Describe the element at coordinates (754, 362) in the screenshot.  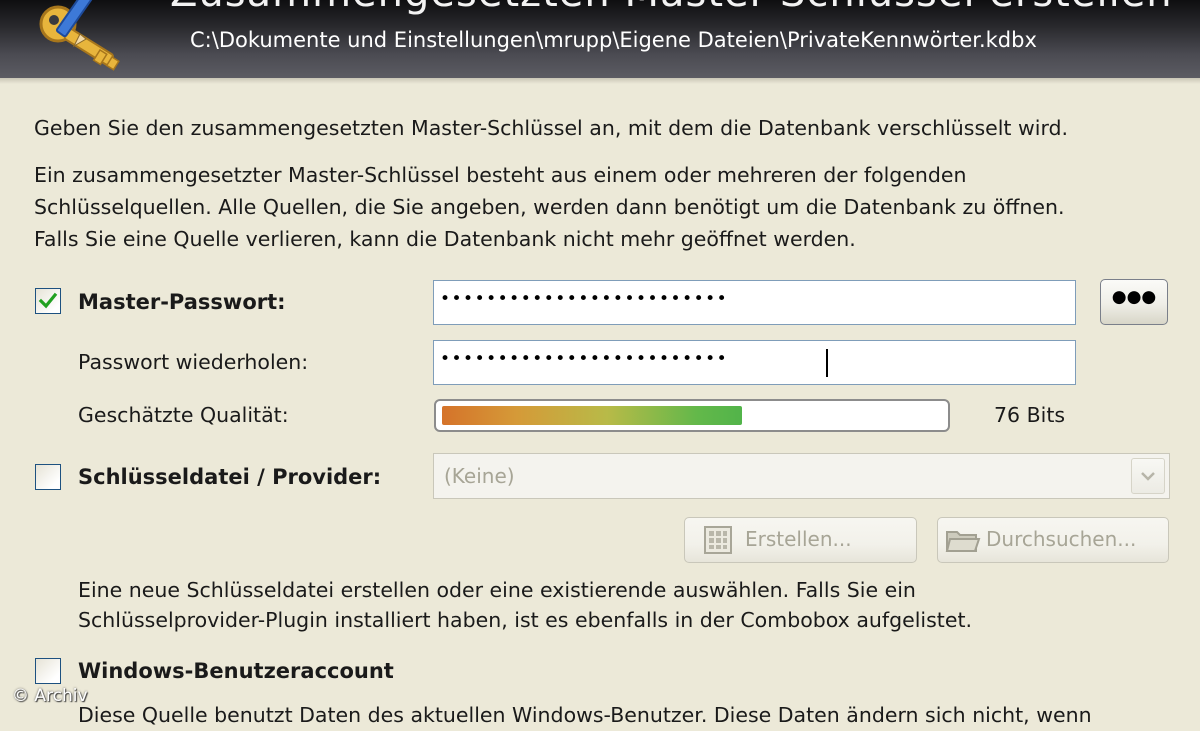
I see `repeat-password-field: •••••••••••••••••••••••••` at that location.